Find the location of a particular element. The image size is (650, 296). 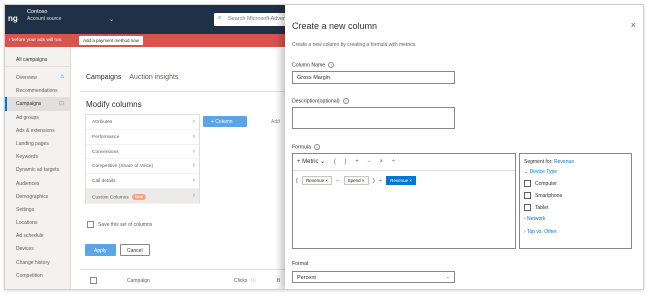

apply-button: Apply is located at coordinates (100, 250).